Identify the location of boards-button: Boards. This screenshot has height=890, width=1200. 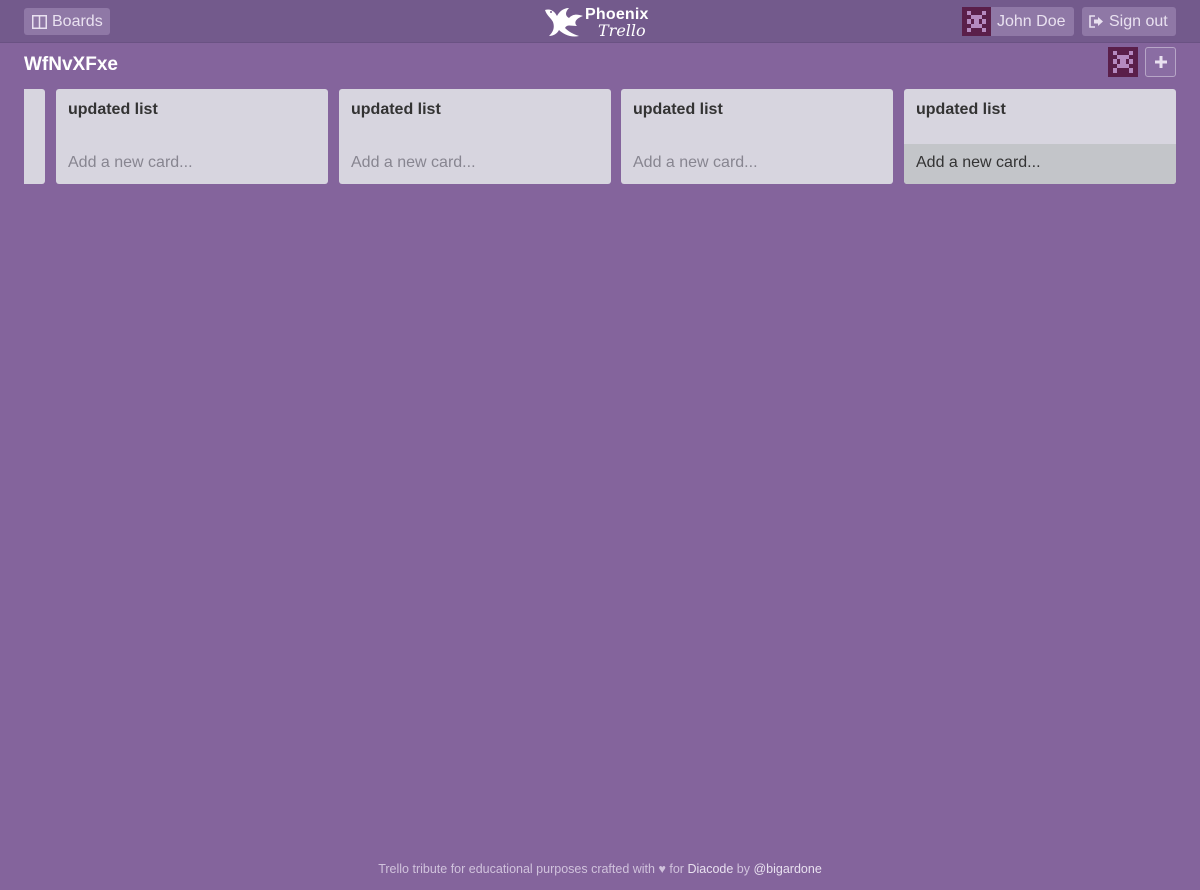
(67, 21).